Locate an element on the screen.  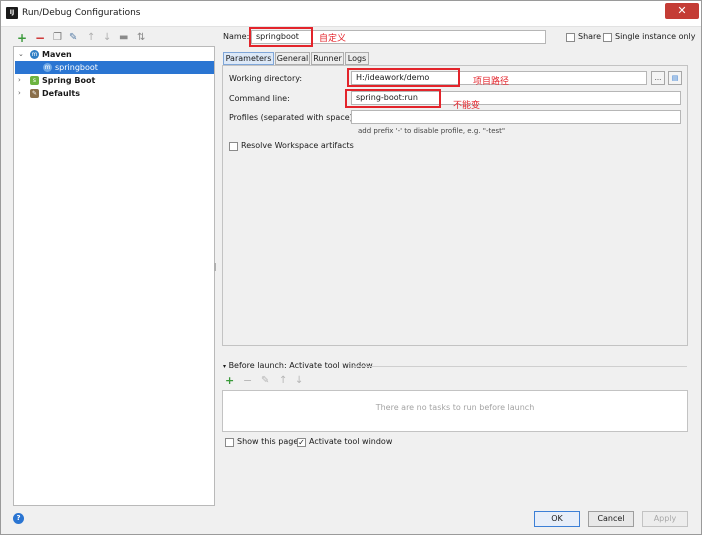
before-launch-toolbar: + − ✎ ↑ ↓ is located at coordinates (285, 381).